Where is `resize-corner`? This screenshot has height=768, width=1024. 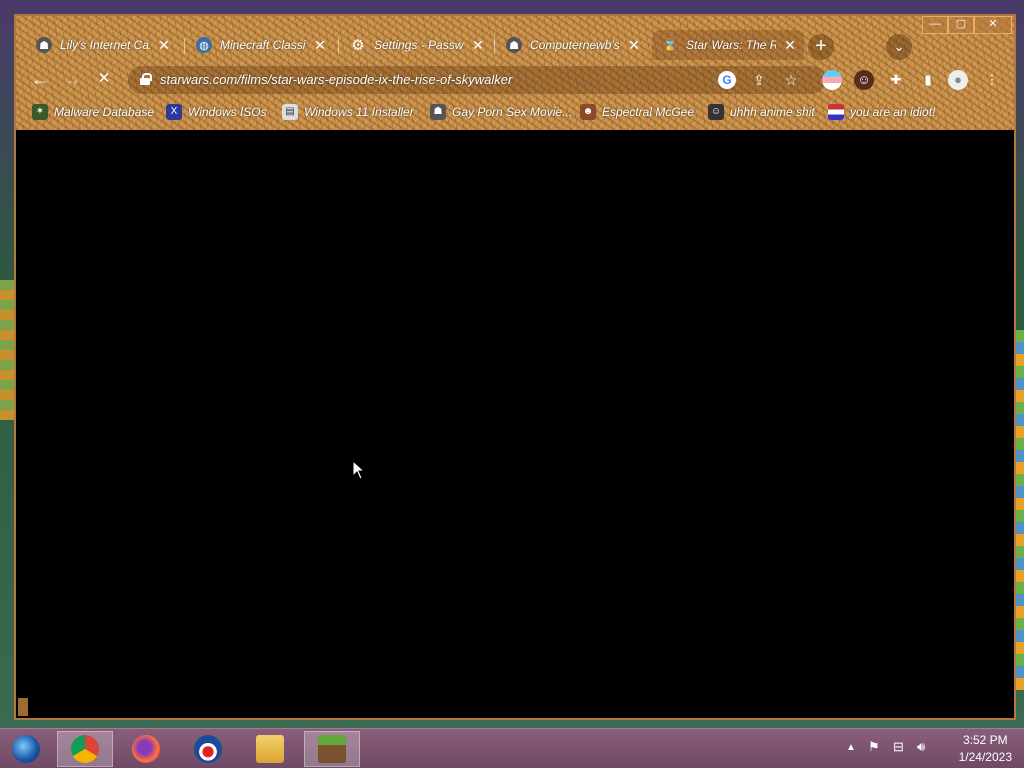
resize-corner is located at coordinates (23, 707).